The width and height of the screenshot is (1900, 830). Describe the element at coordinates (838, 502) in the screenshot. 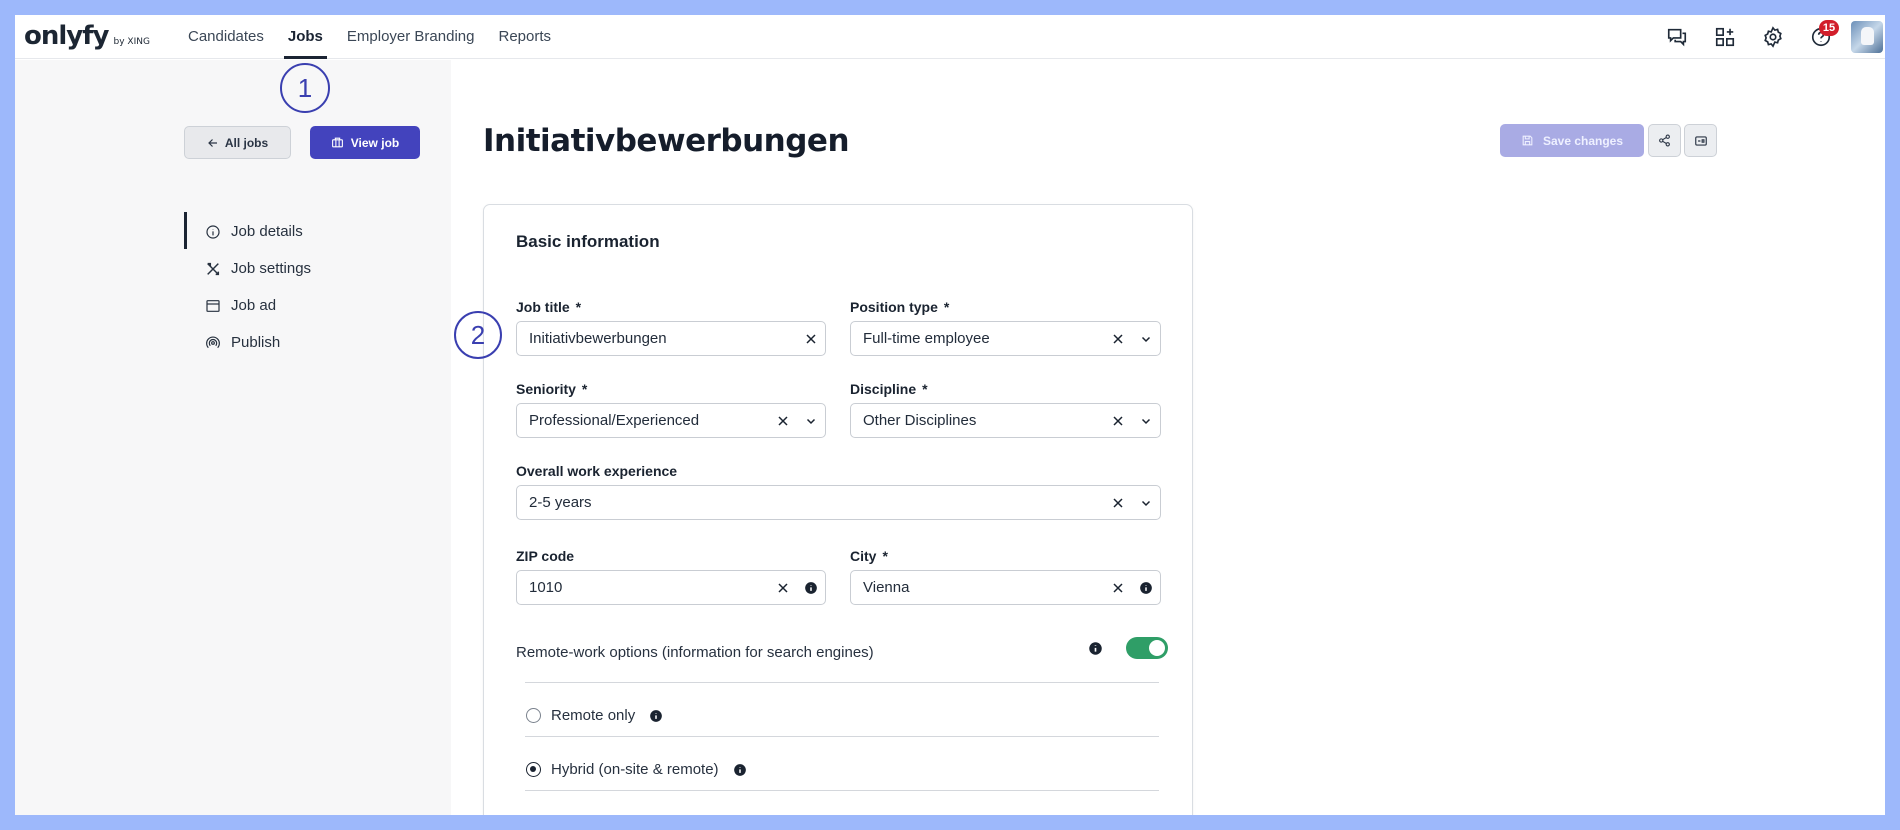

I see `work-experience-select: 2-5 years` at that location.